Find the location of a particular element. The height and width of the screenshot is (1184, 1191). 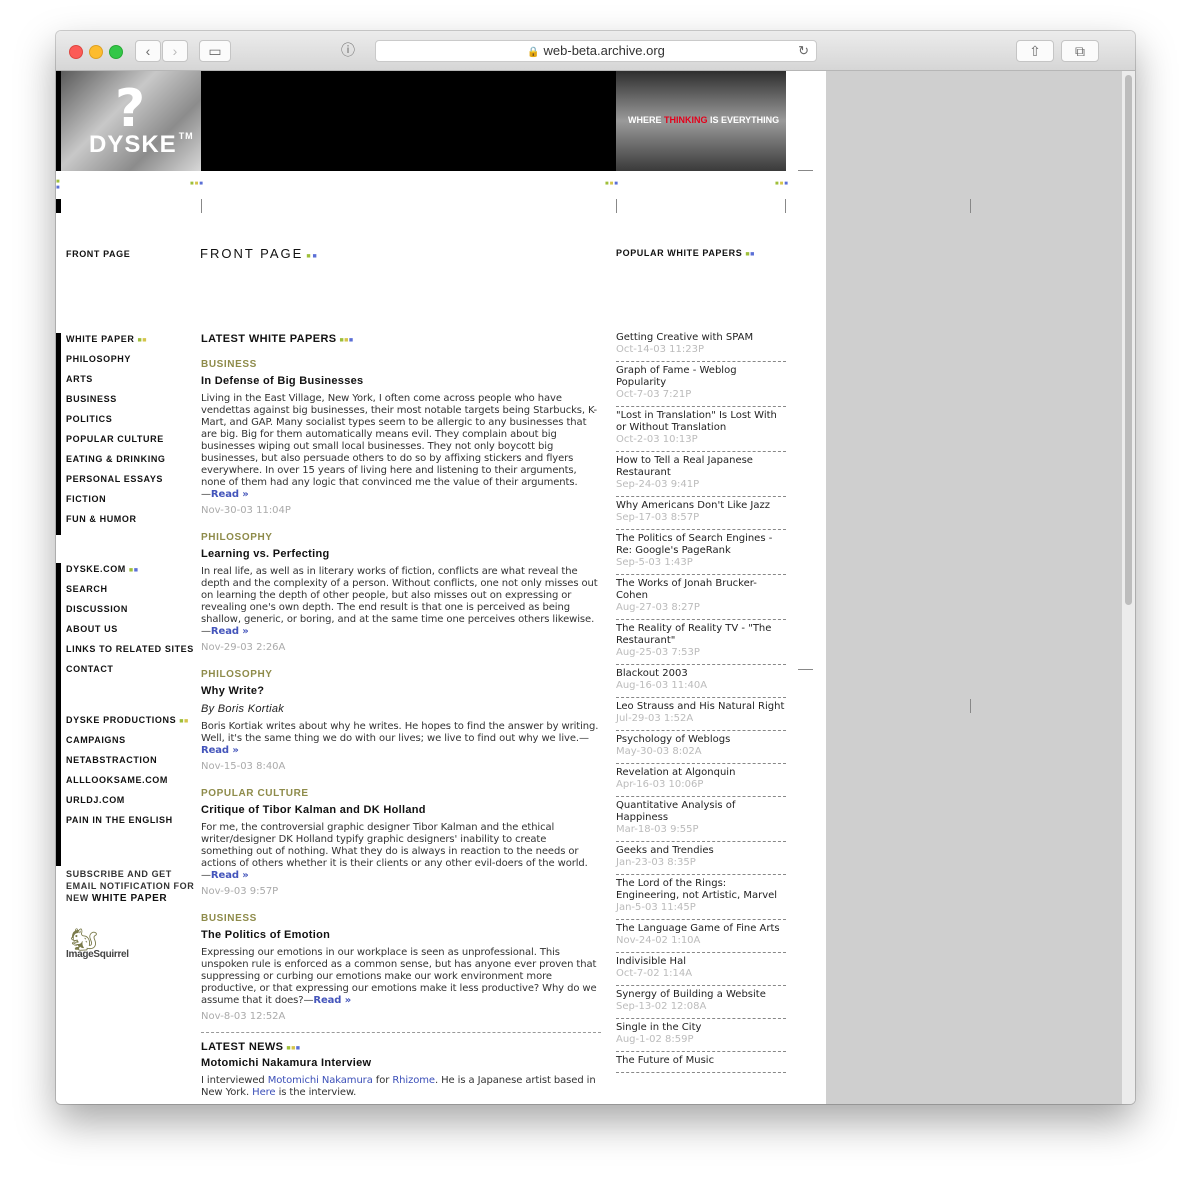

nav-heading-dyske: DYSKE.COM ■■ is located at coordinates (130, 573).